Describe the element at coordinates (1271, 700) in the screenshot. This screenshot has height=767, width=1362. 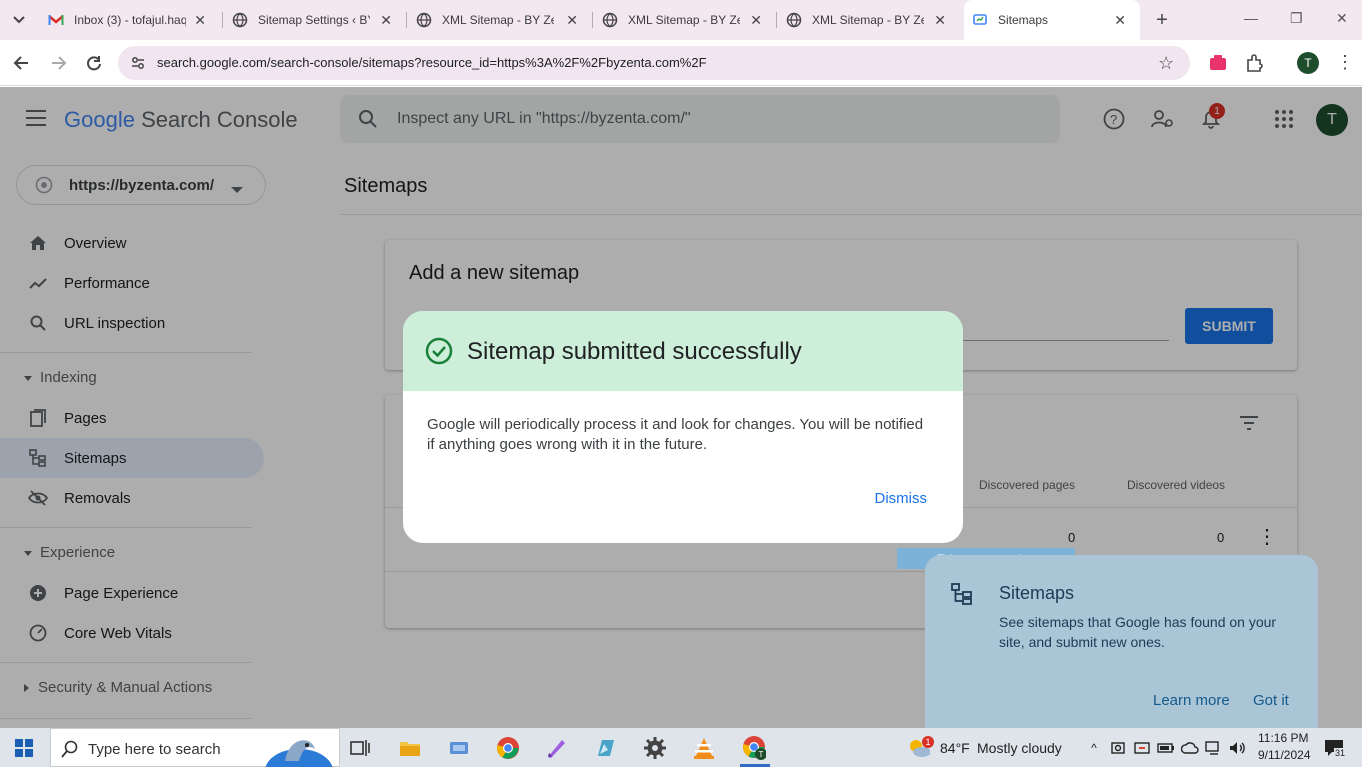
I see `got-it-button: Got it` at that location.